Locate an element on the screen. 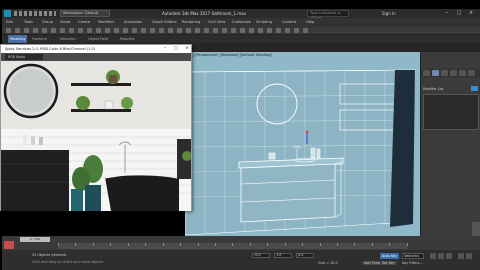 The image size is (480, 270). search-input: Type a keyword or phrase is located at coordinates (328, 15).